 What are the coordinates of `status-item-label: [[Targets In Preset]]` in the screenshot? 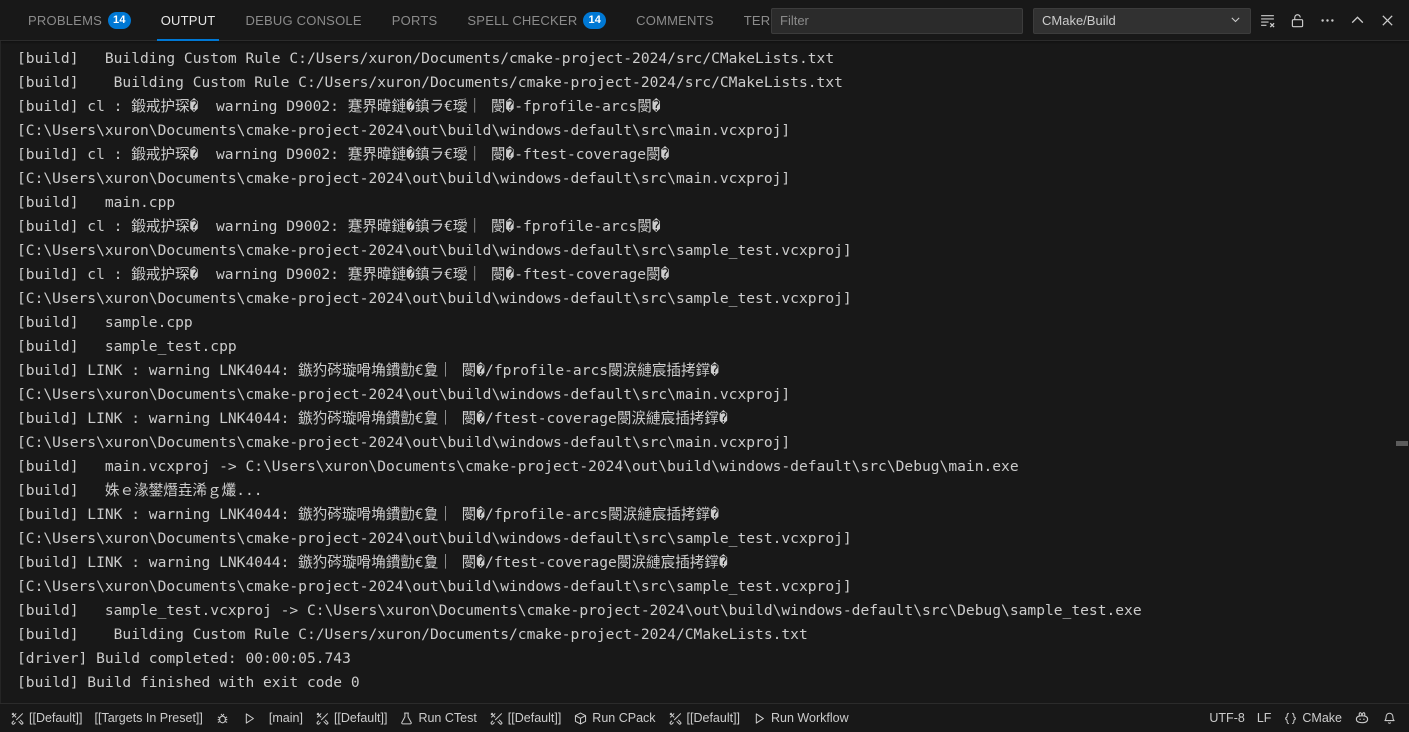 It's located at (148, 718).